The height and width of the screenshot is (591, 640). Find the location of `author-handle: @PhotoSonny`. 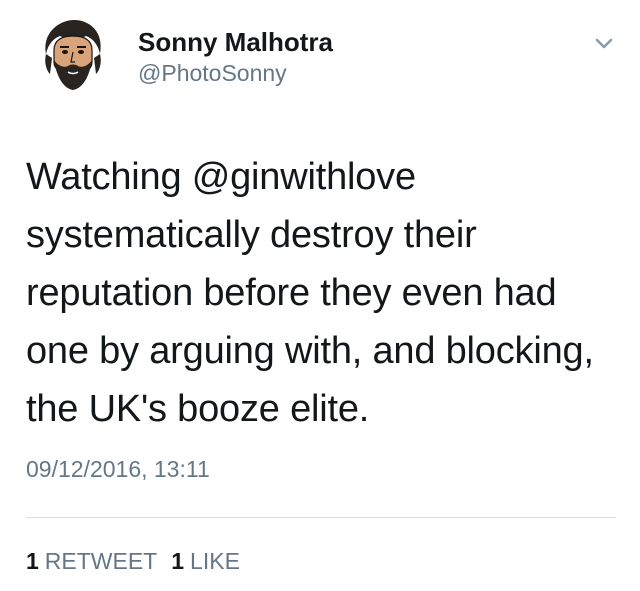

author-handle: @PhotoSonny is located at coordinates (212, 73).